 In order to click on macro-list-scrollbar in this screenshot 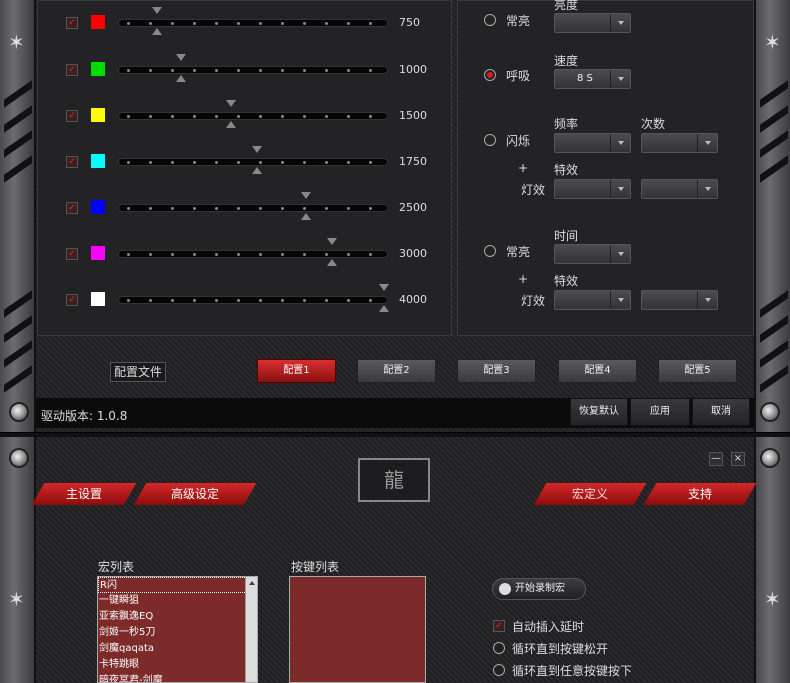, I will do `click(251, 629)`.